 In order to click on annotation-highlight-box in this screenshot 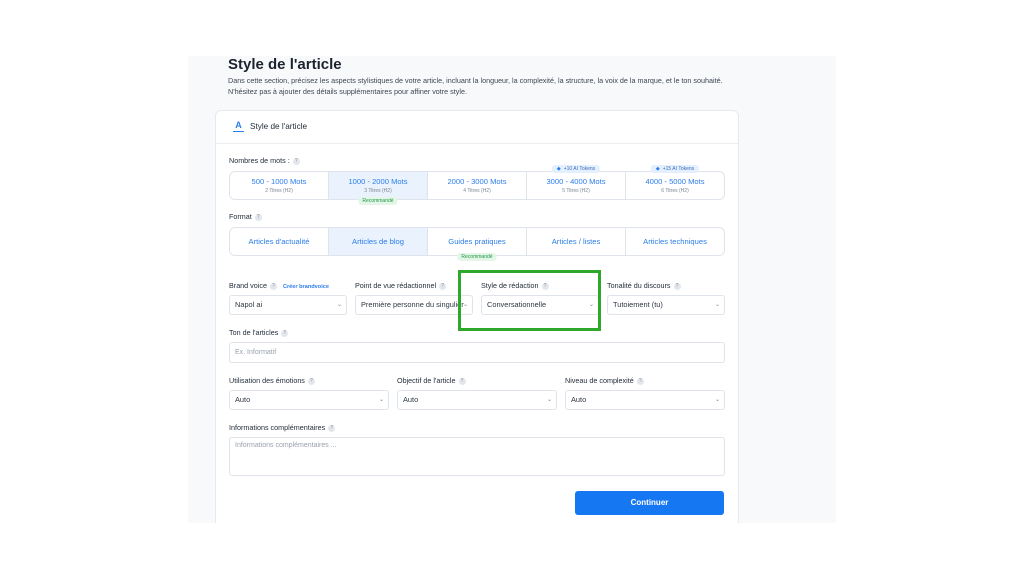, I will do `click(529, 300)`.